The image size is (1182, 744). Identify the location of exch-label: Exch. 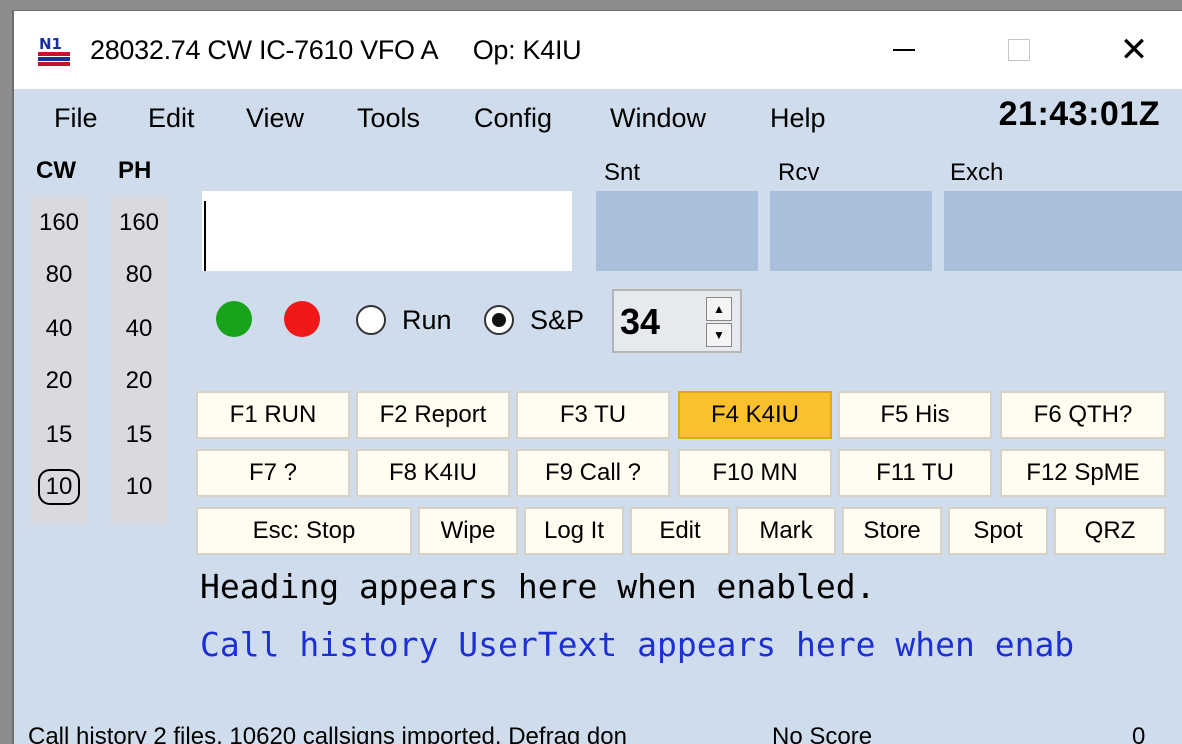
(977, 172).